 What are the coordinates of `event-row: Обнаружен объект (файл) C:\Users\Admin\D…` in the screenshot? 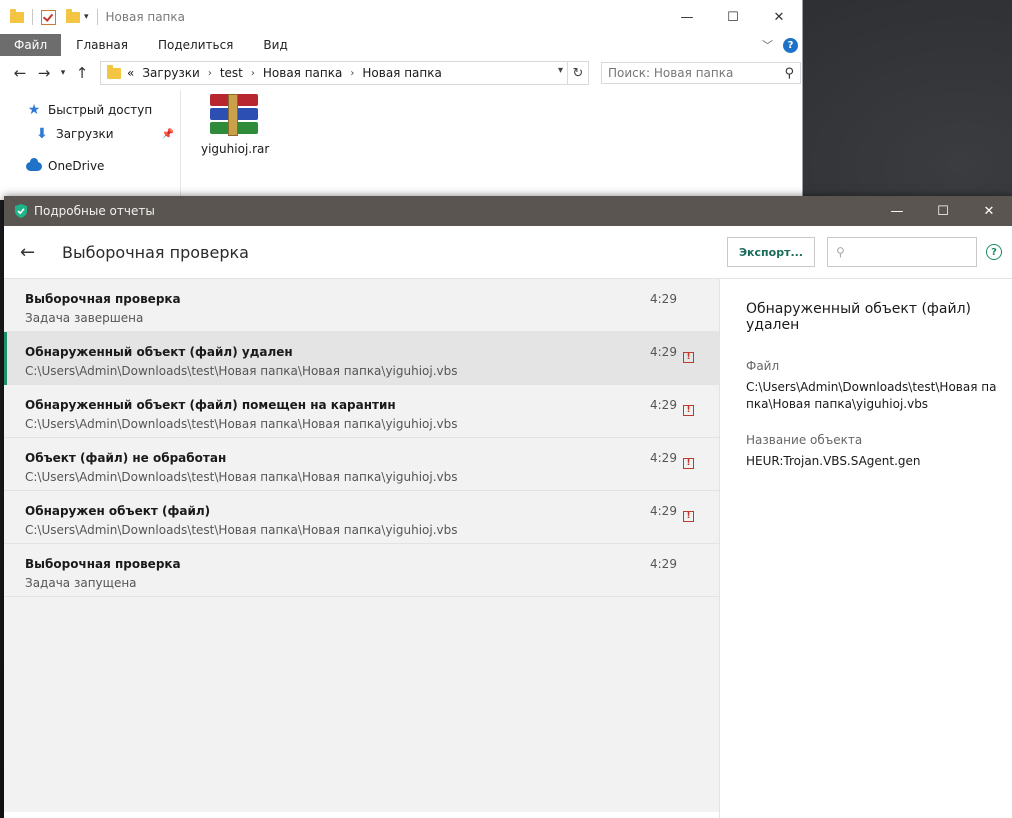 It's located at (361, 517).